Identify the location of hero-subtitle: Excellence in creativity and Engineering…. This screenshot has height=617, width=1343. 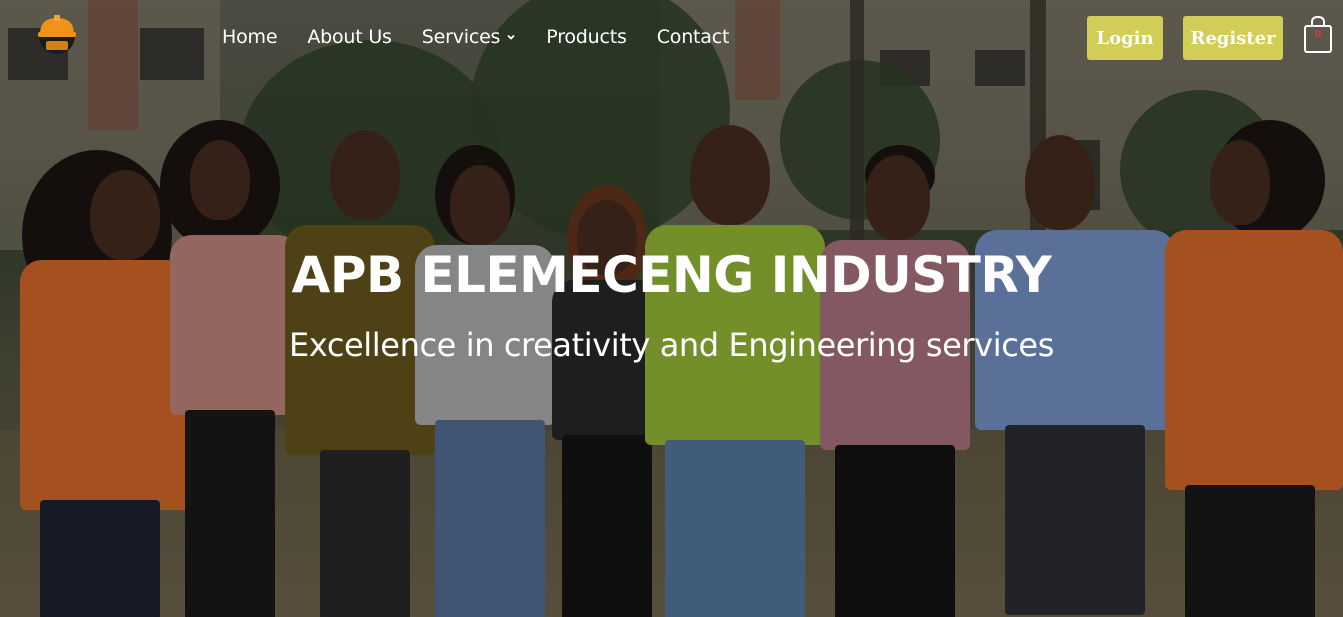
(671, 345).